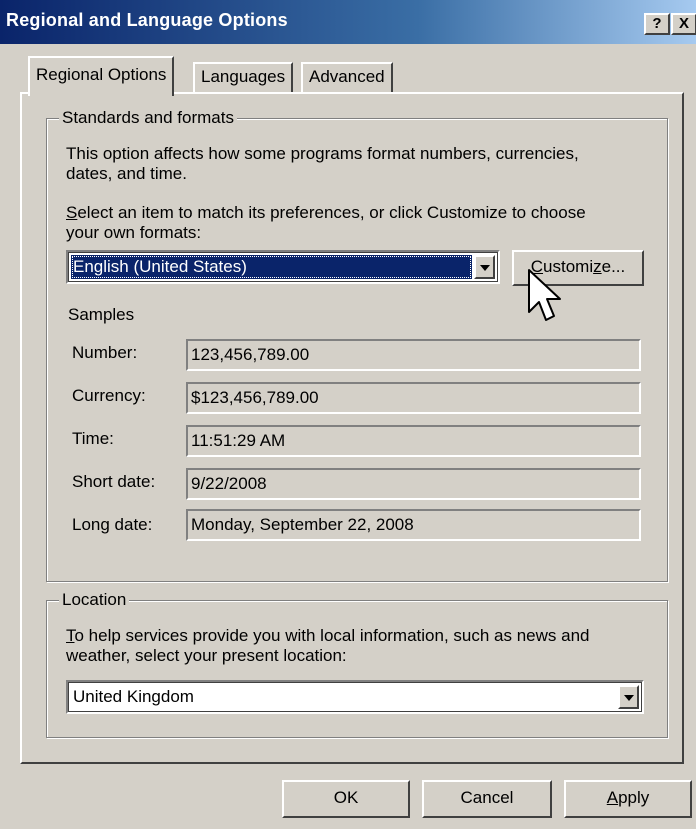 The width and height of the screenshot is (696, 829). Describe the element at coordinates (72, 212) in the screenshot. I see `mnemonic: S` at that location.